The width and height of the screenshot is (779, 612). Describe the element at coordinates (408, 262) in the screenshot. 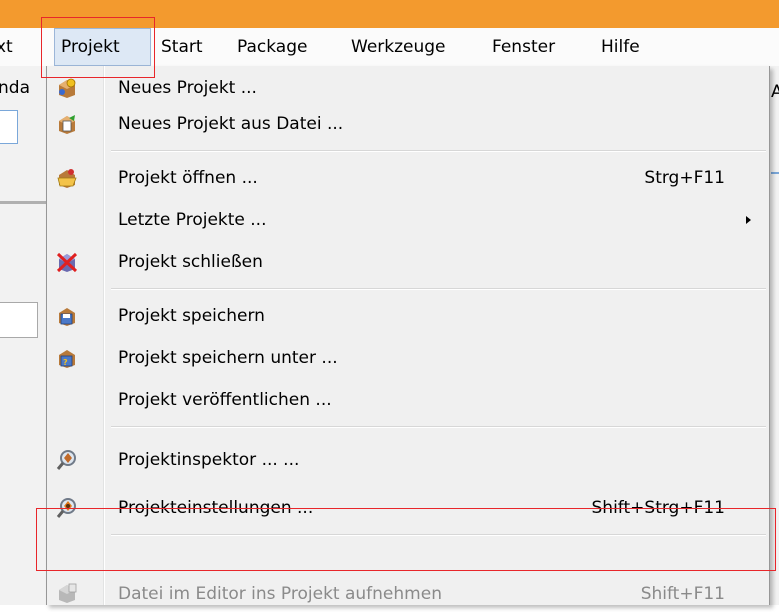

I see `menu-item-projekt-schliessen: Projekt schließen` at that location.